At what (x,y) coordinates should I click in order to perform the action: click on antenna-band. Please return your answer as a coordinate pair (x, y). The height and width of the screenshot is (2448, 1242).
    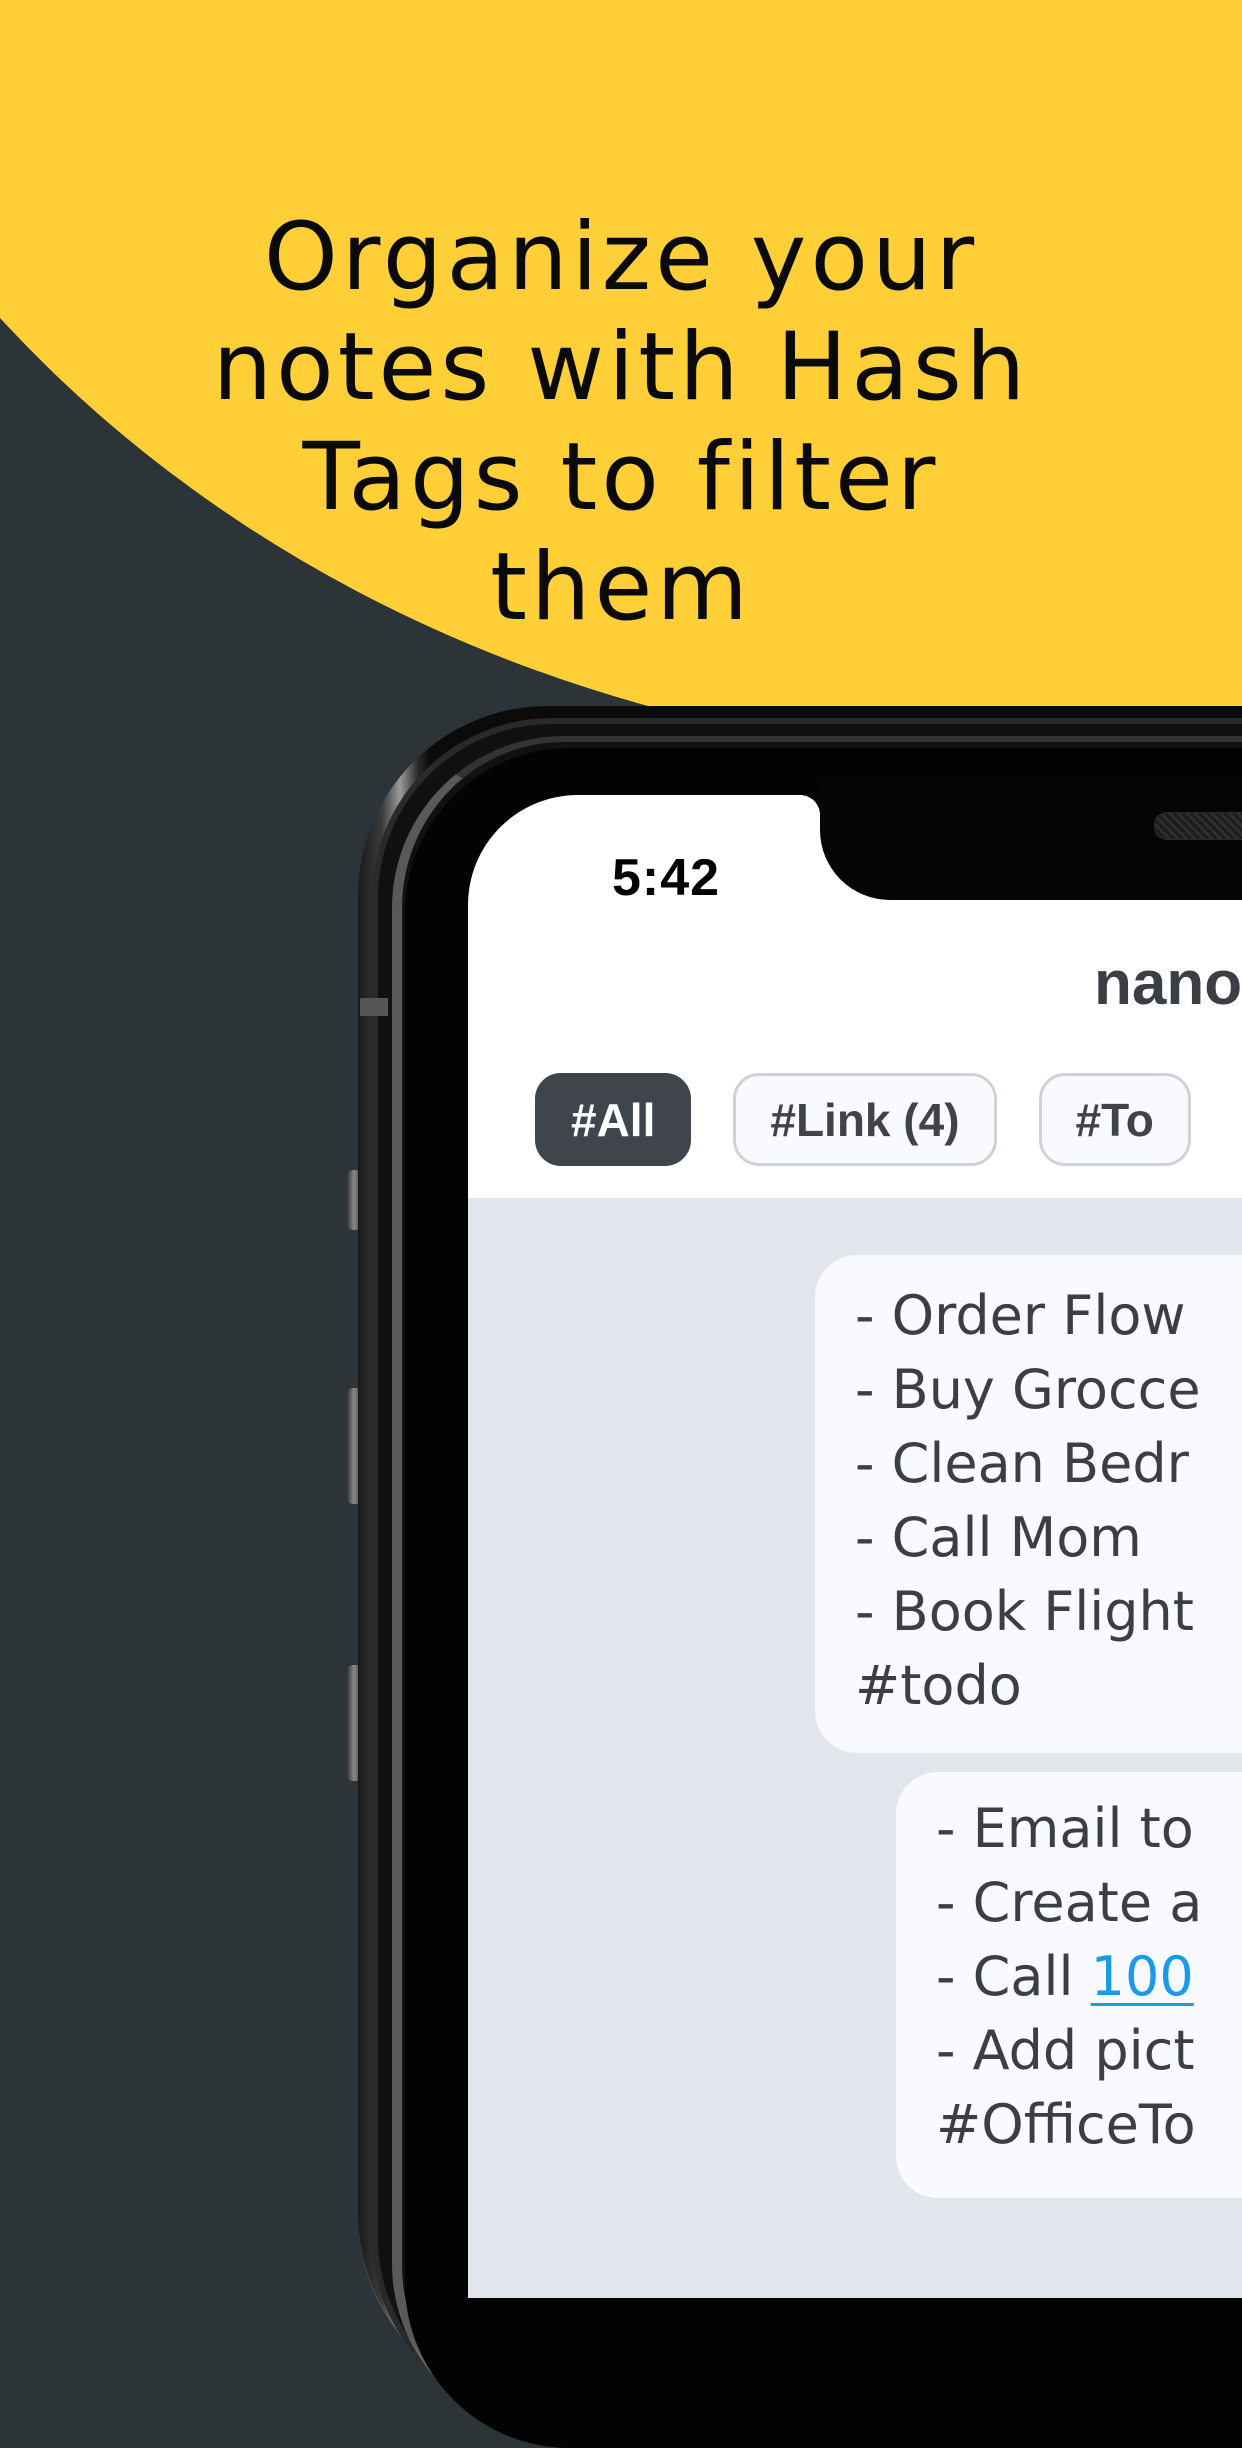
    Looking at the image, I should click on (374, 1007).